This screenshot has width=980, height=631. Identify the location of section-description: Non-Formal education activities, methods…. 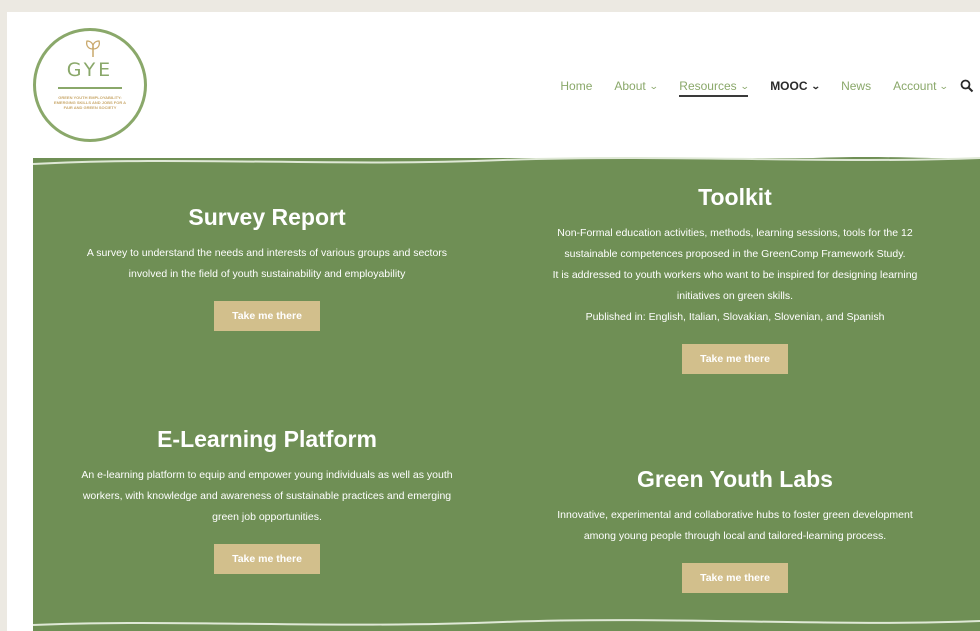
(735, 275).